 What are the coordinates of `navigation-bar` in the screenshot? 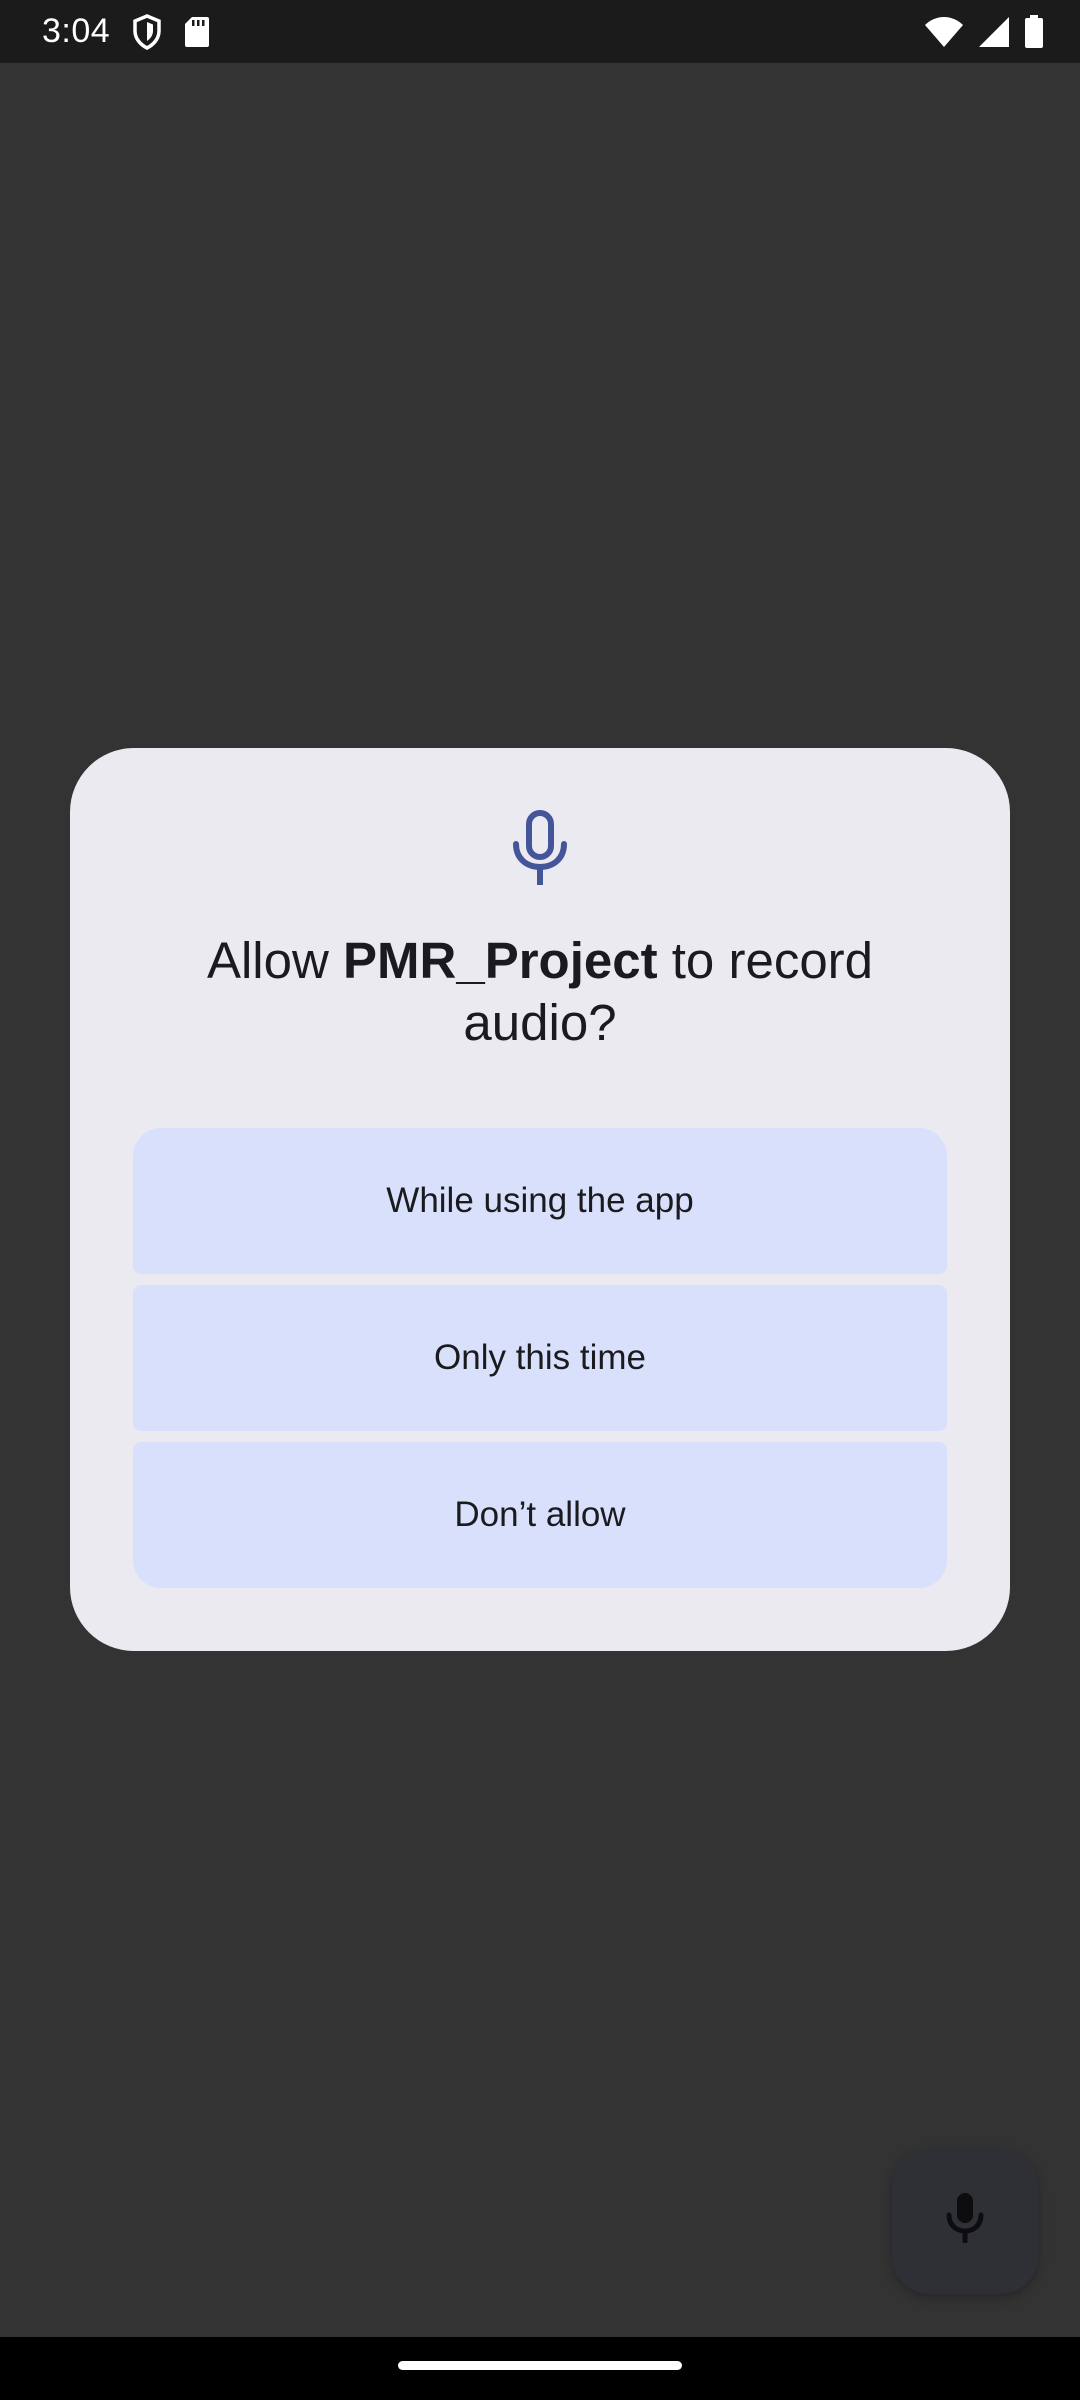 It's located at (540, 2368).